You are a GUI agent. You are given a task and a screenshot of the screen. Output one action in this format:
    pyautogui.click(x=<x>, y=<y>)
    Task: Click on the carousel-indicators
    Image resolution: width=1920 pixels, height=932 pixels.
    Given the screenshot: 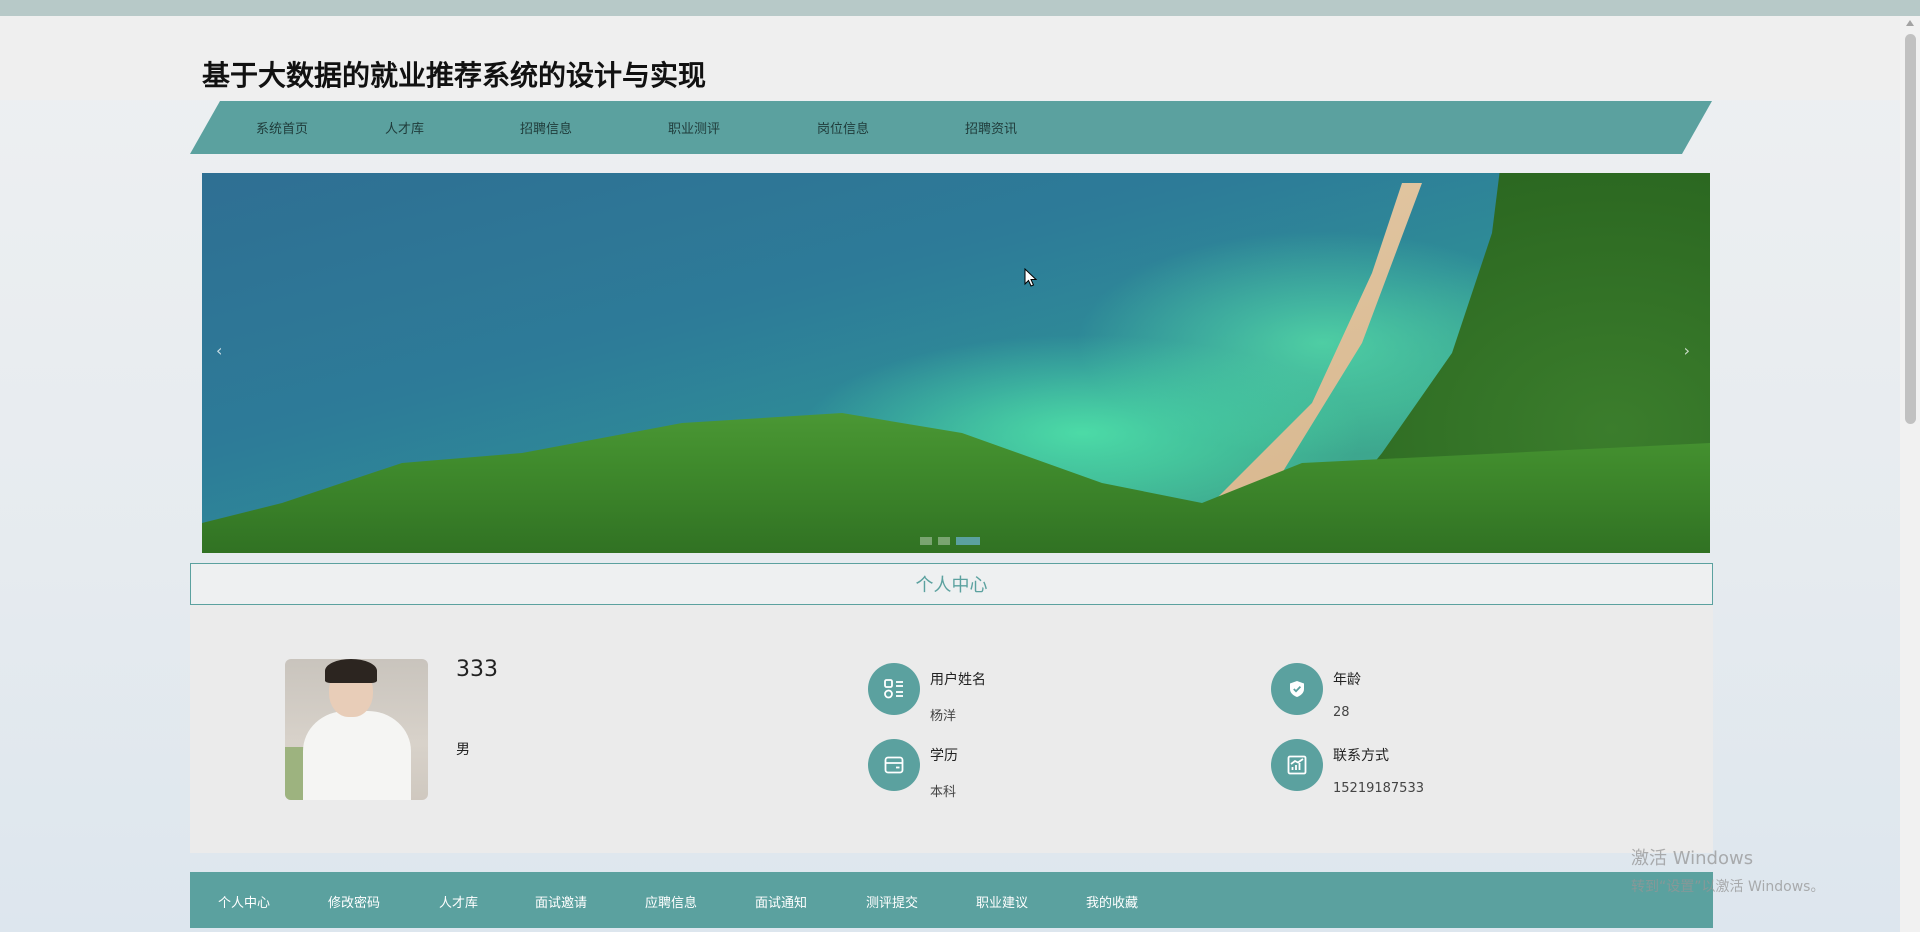 What is the action you would take?
    pyautogui.click(x=950, y=541)
    